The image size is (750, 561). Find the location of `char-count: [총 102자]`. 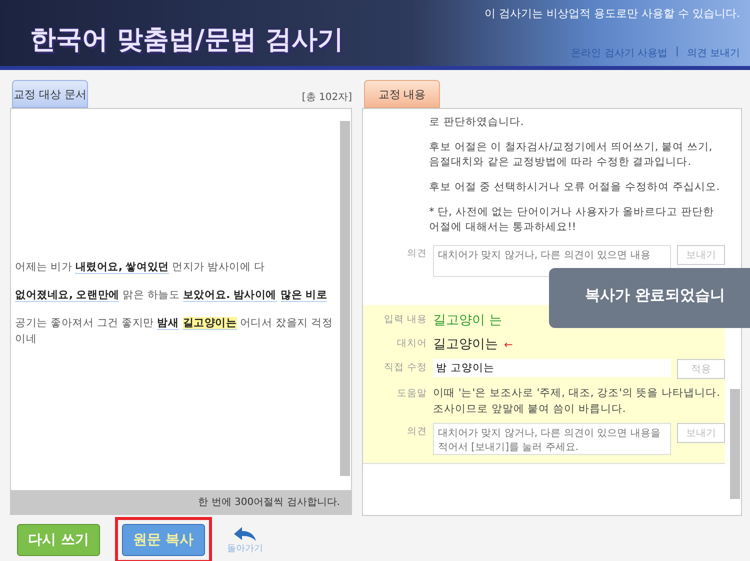

char-count: [총 102자] is located at coordinates (327, 97).